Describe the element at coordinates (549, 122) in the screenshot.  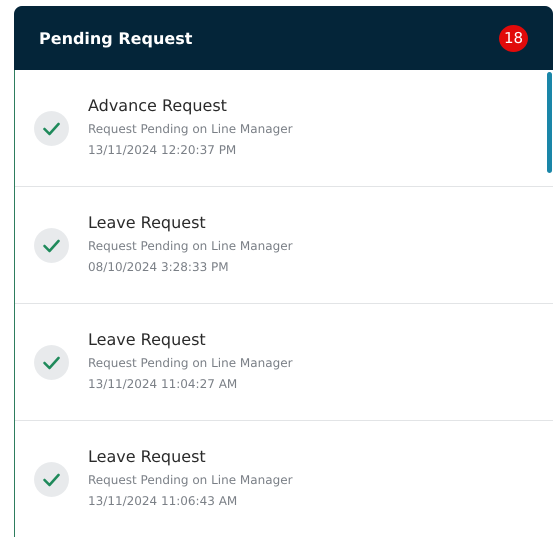
I see `scrollbar` at that location.